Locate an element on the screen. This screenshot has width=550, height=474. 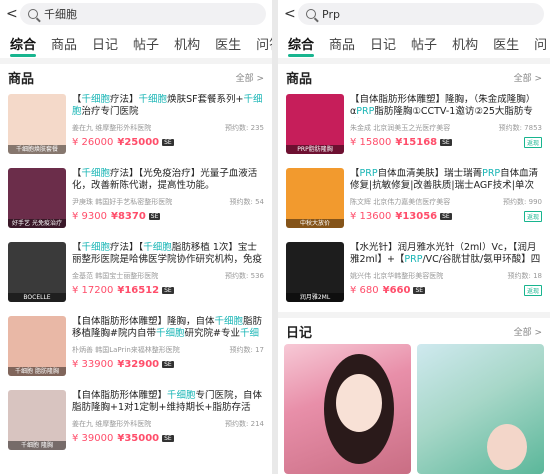
thumbnail-caption: 中秋大放价 is located at coordinates (315, 223).